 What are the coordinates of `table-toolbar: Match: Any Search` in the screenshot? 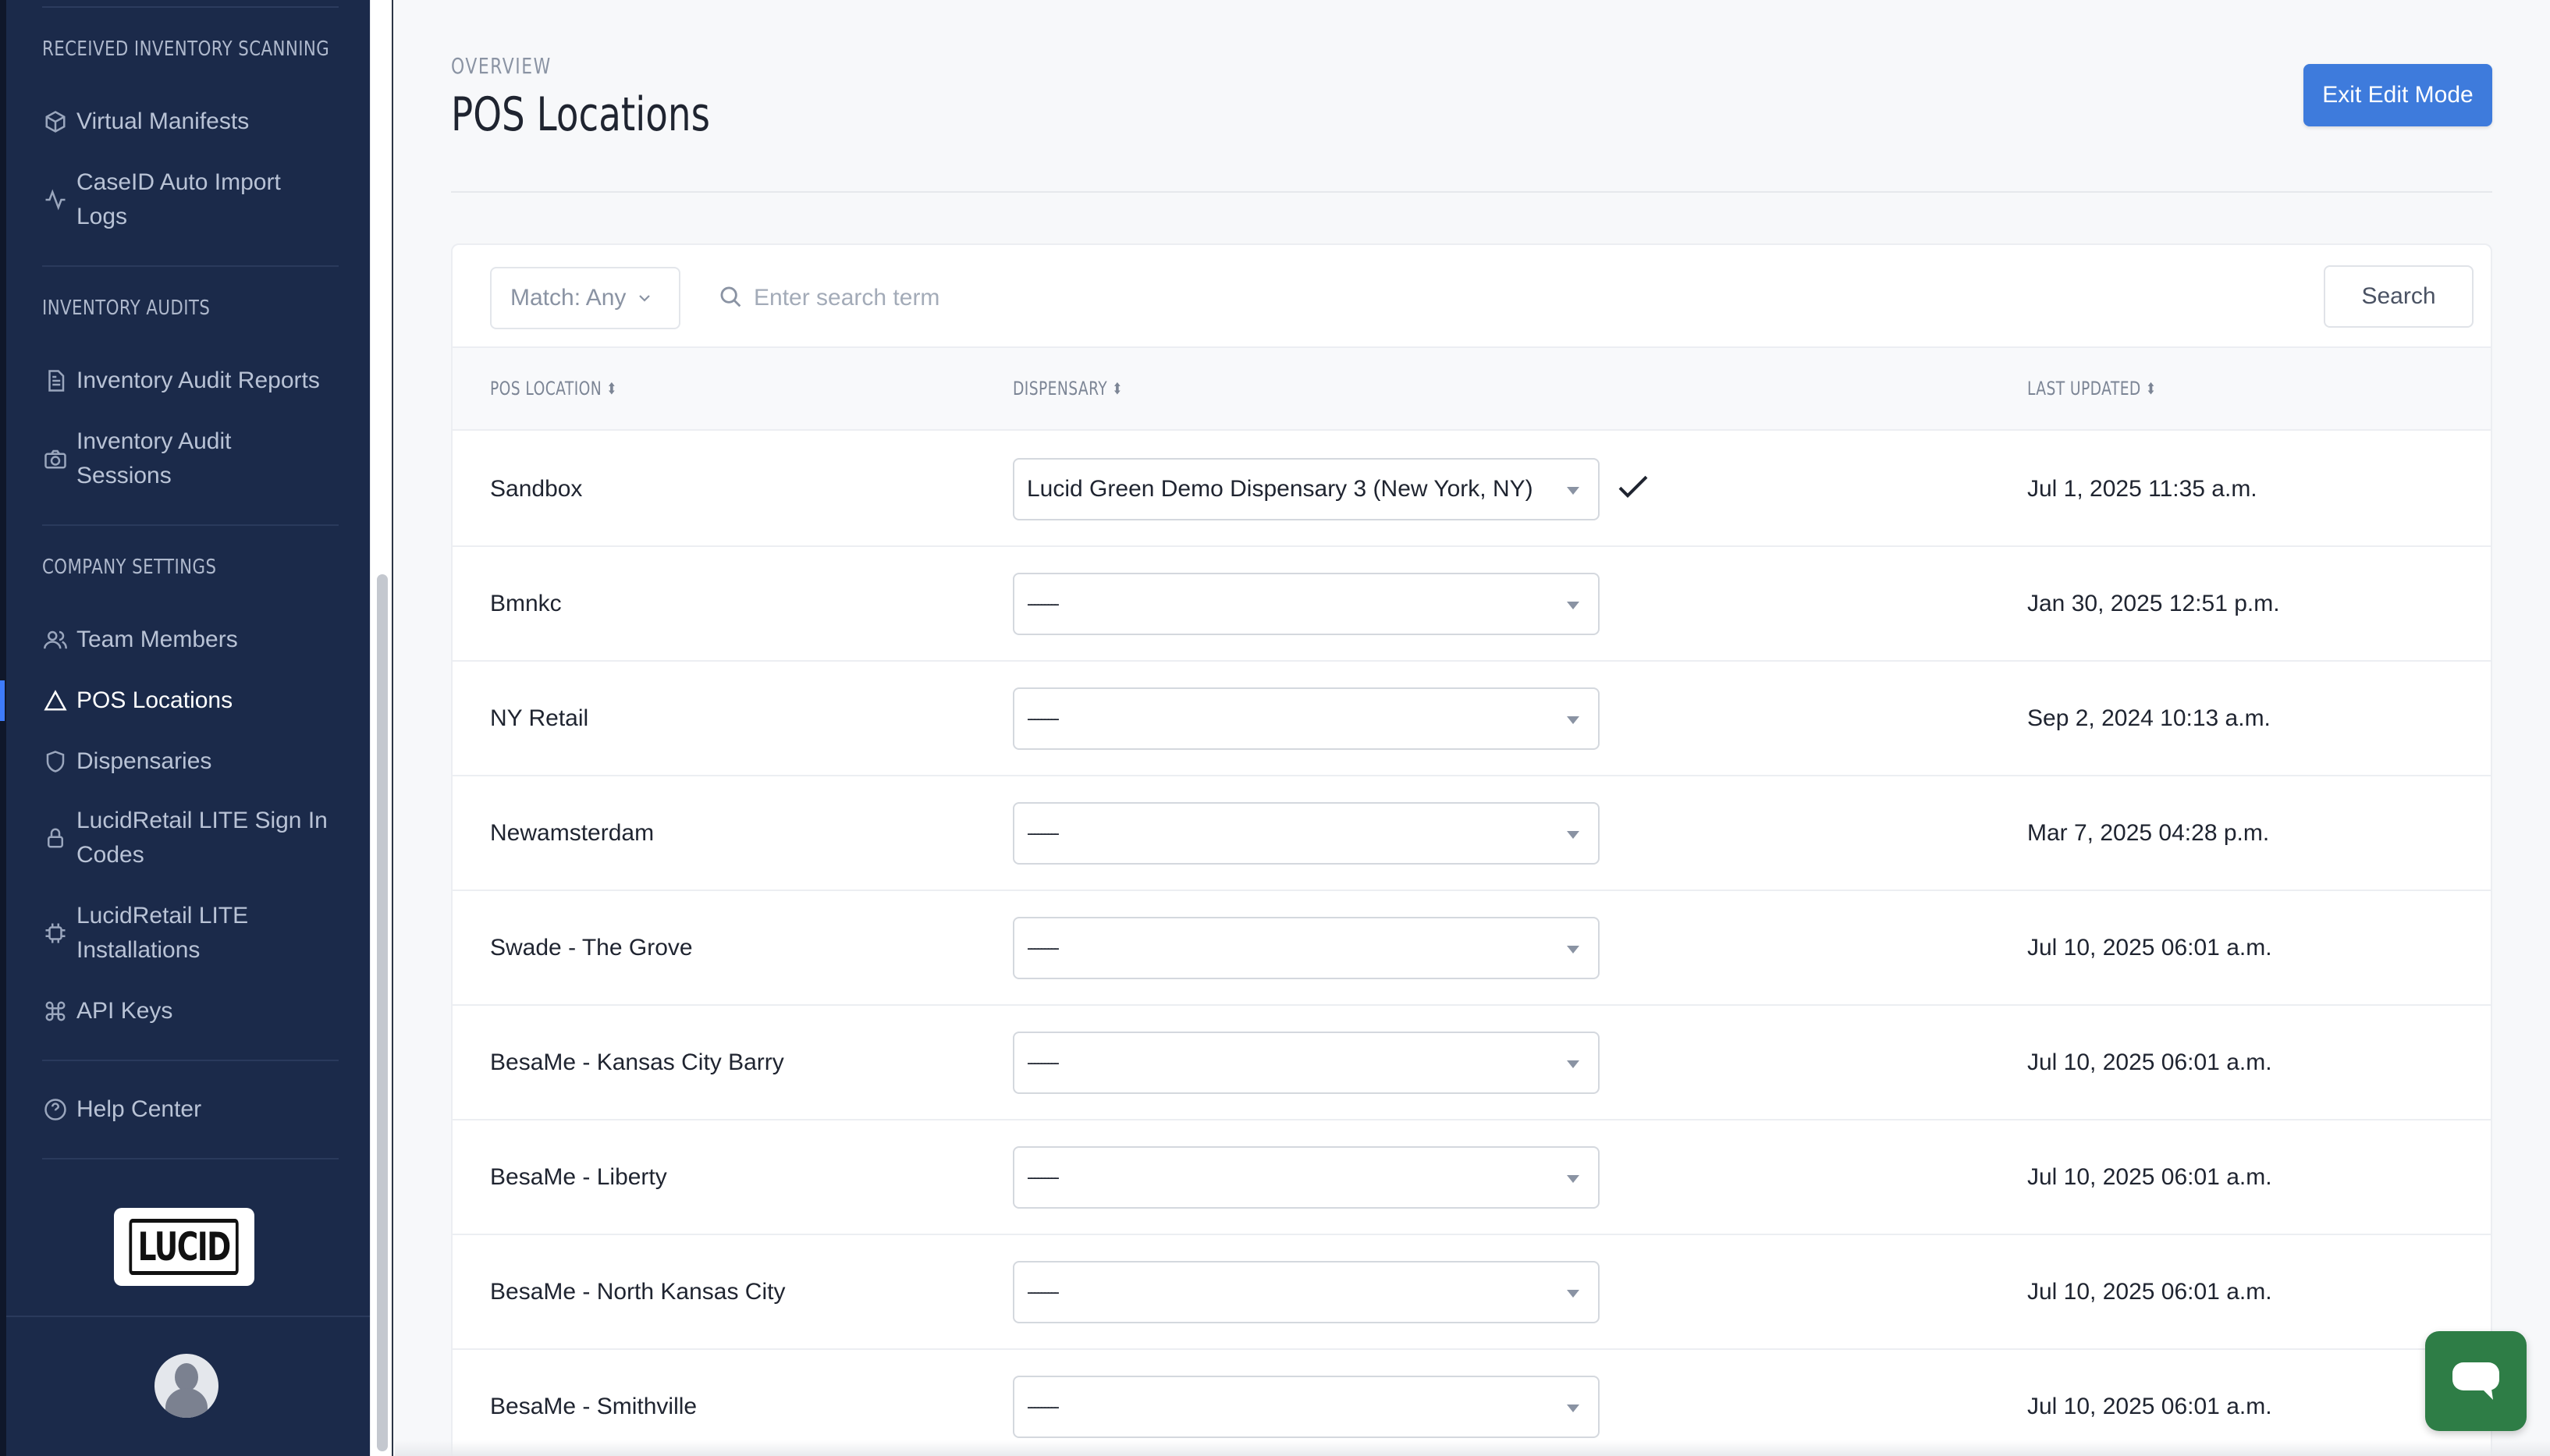 It's located at (1472, 297).